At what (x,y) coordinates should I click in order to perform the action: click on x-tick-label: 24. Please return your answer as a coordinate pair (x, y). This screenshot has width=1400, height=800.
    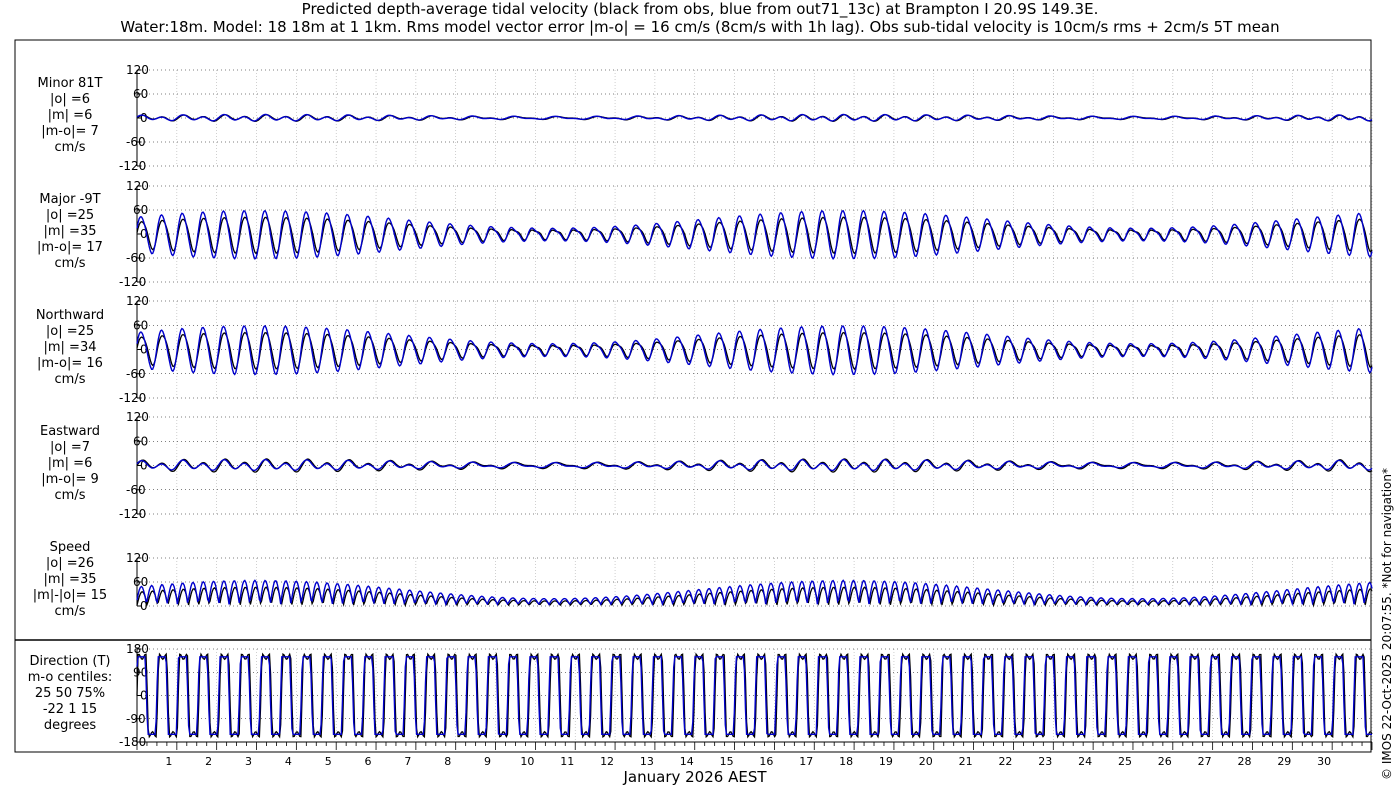
    Looking at the image, I should click on (1085, 761).